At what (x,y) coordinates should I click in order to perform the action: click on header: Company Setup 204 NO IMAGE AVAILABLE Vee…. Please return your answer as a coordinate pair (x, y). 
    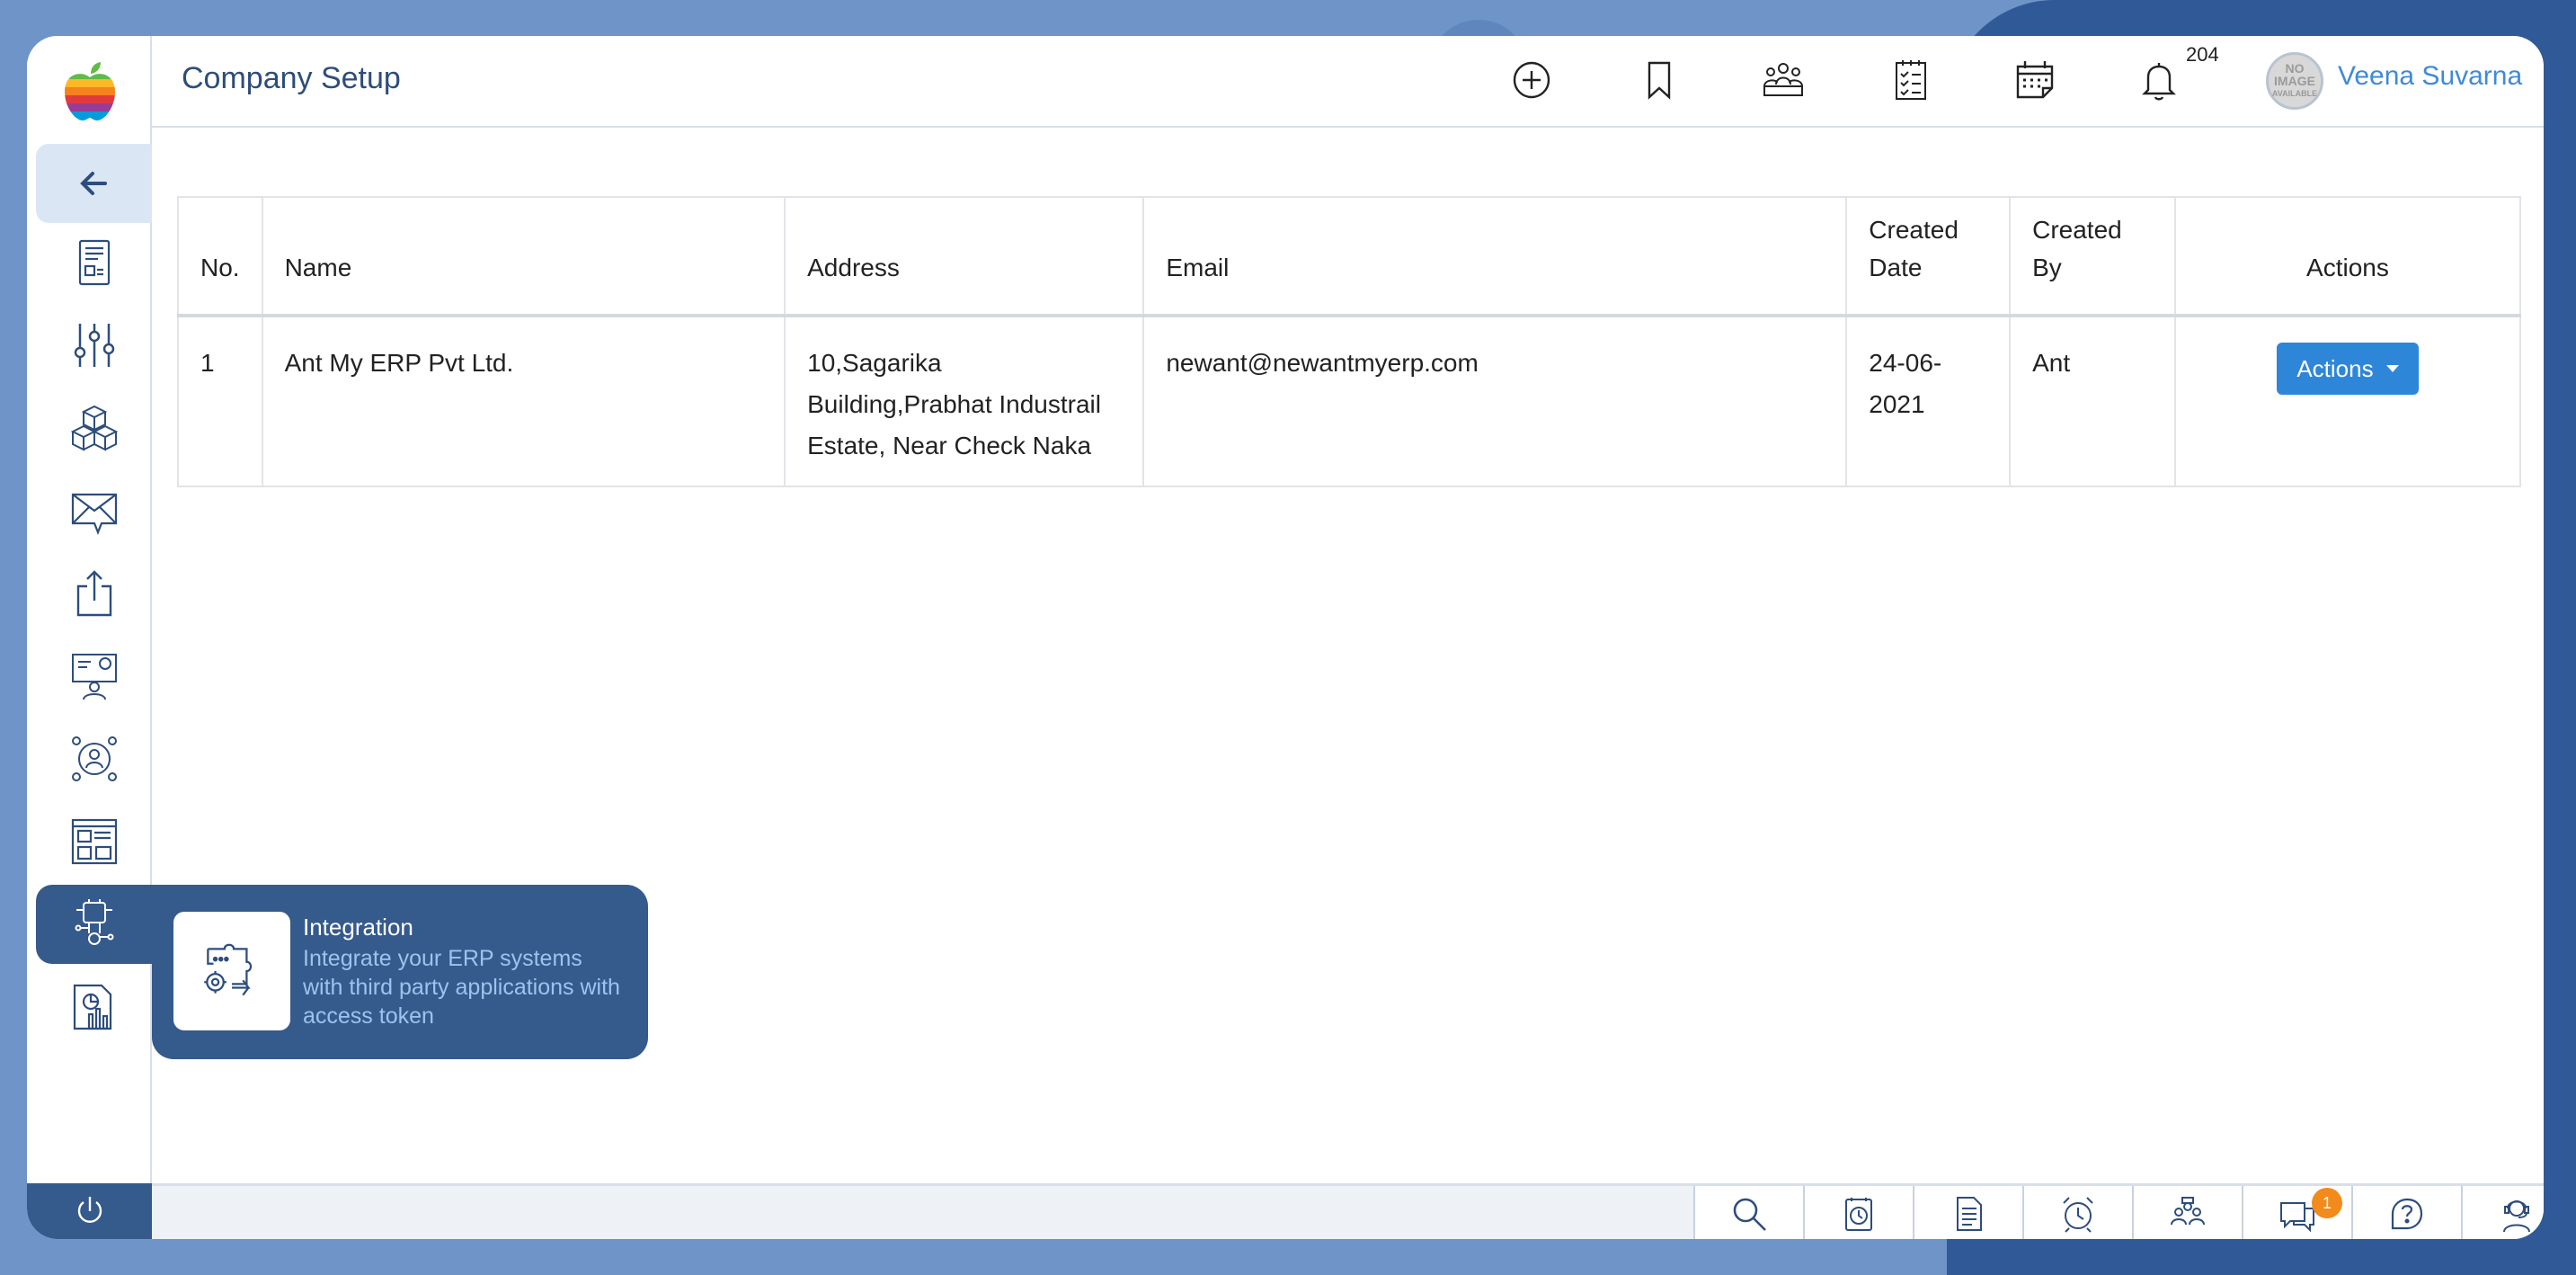
    Looking at the image, I should click on (1348, 82).